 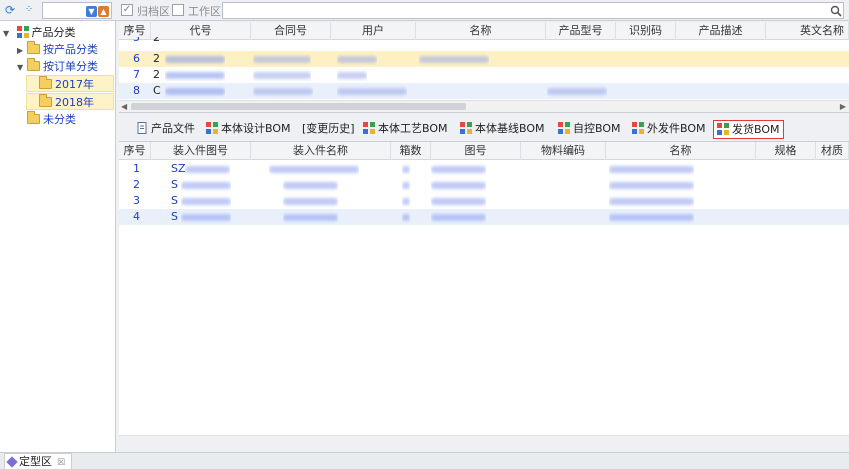 What do you see at coordinates (178, 10) in the screenshot?
I see `work-checkbox` at bounding box center [178, 10].